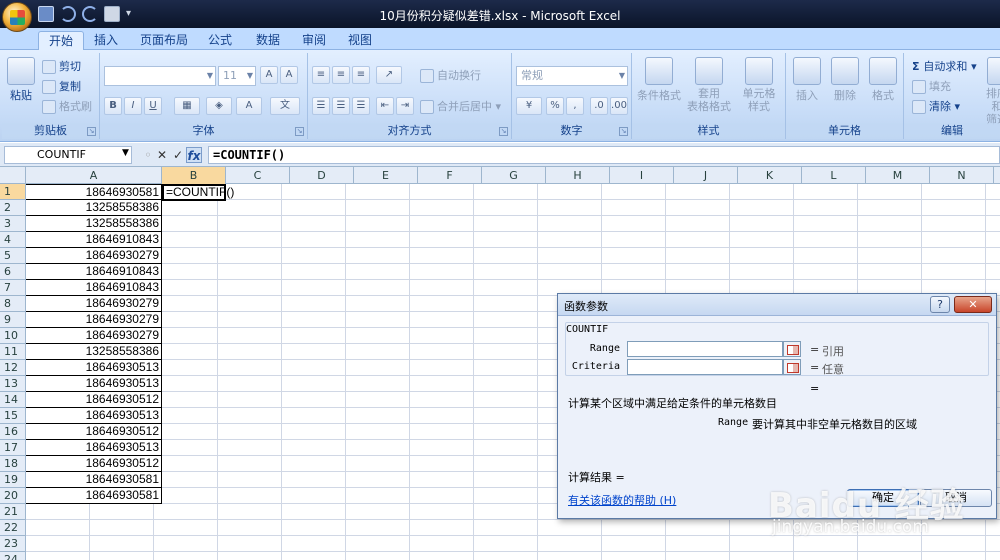 The height and width of the screenshot is (560, 1000). Describe the element at coordinates (361, 106) in the screenshot. I see `align-right-icon: ☰` at that location.